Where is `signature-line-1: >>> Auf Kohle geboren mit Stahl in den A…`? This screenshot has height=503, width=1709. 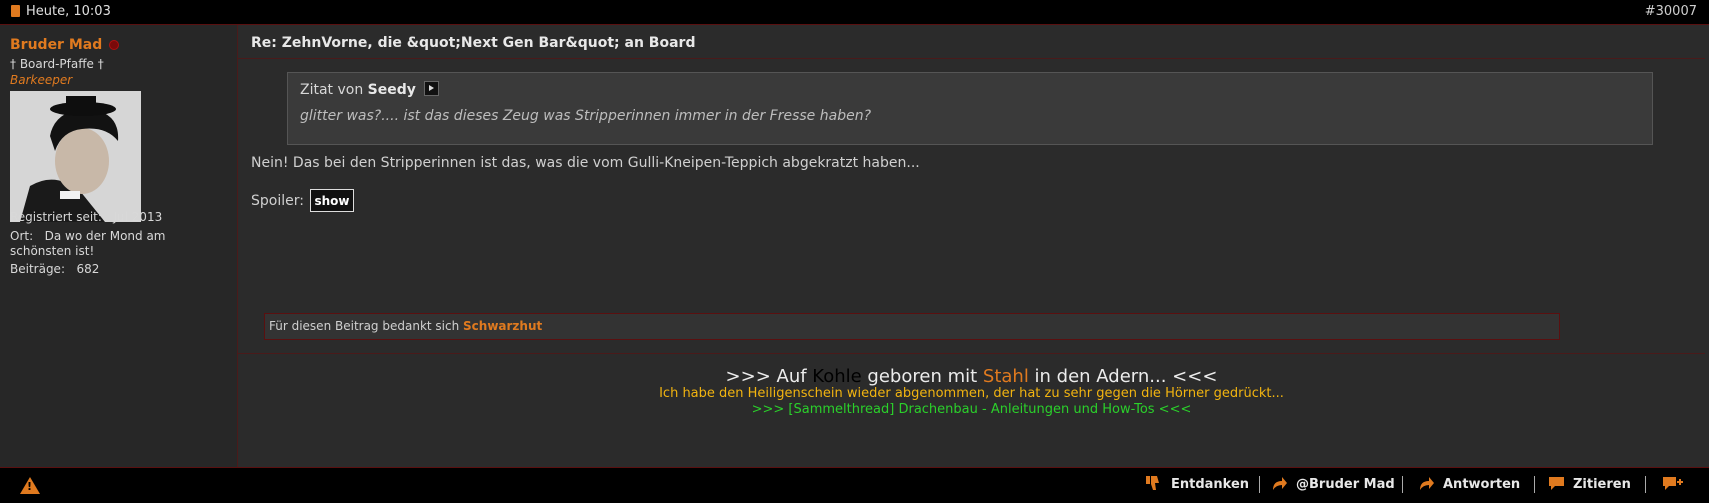 signature-line-1: >>> Auf Kohle geboren mit Stahl in den A… is located at coordinates (971, 376).